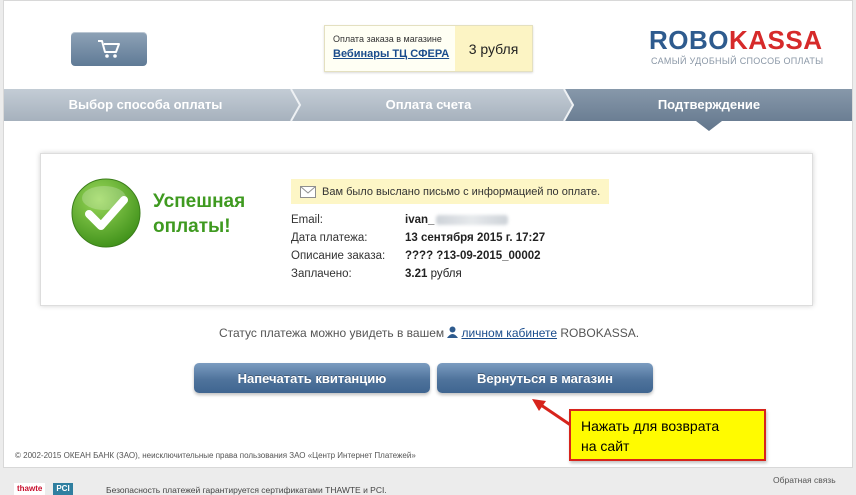 This screenshot has height=495, width=856. I want to click on order-caption: Оплата заказа в магазине, so click(387, 39).